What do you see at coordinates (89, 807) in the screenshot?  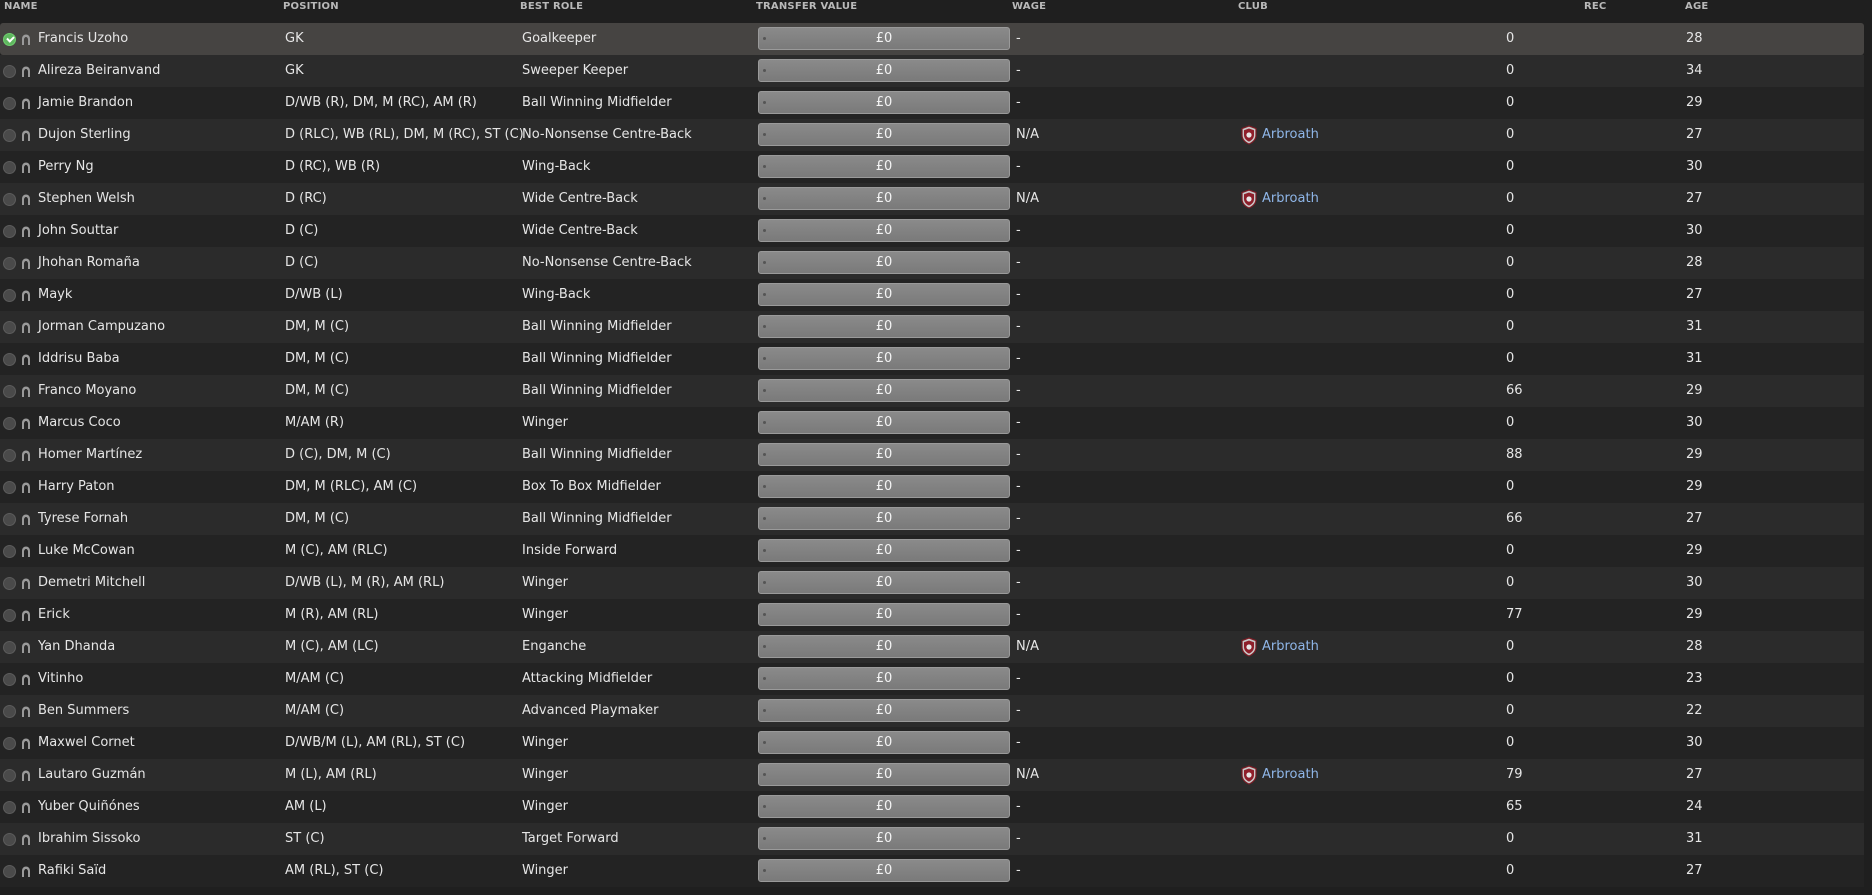 I see `player-name: Yuber Quiñónes` at bounding box center [89, 807].